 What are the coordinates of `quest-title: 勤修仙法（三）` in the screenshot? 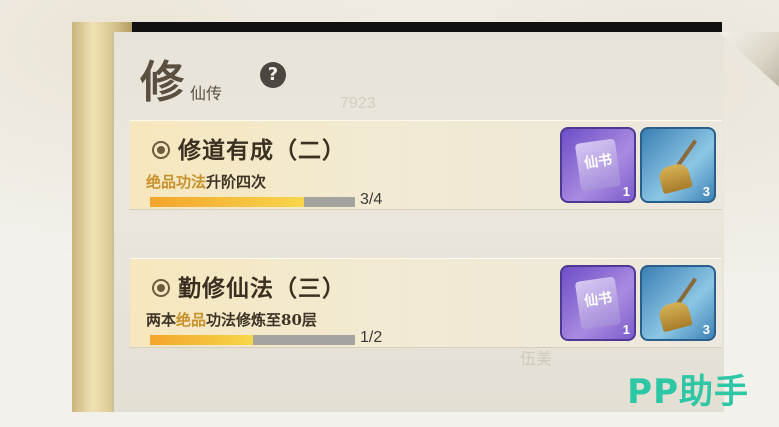 It's located at (249, 286).